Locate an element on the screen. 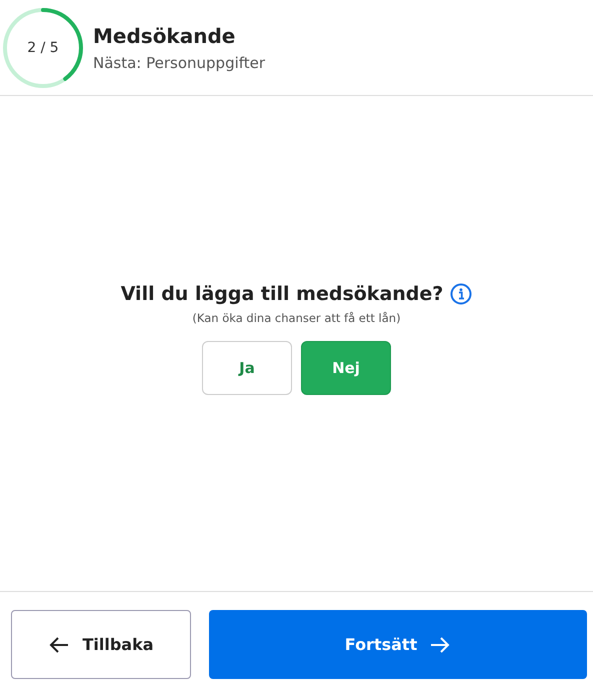  continue-button: Fortsätt is located at coordinates (398, 644).